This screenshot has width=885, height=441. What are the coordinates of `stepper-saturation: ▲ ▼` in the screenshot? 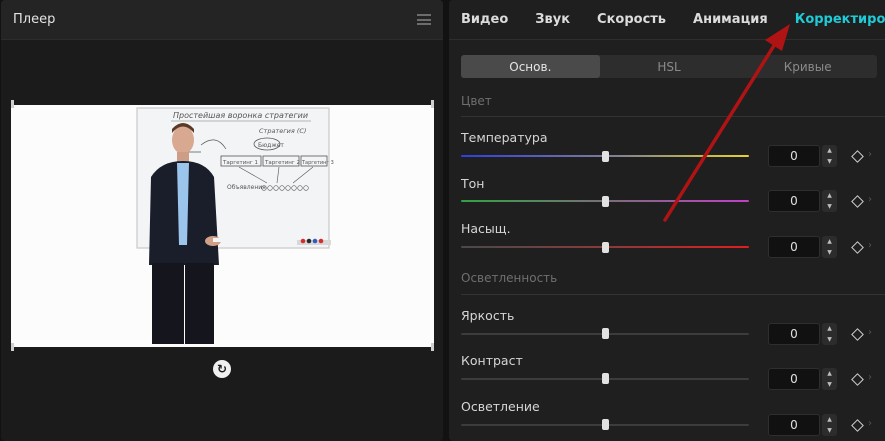 It's located at (829, 247).